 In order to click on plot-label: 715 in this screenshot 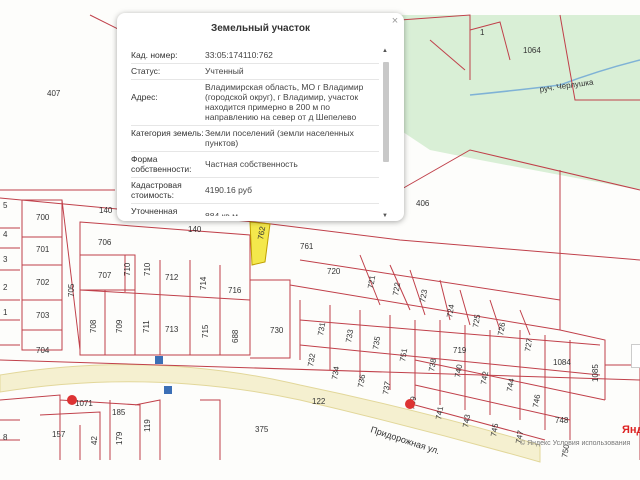, I will do `click(205, 331)`.